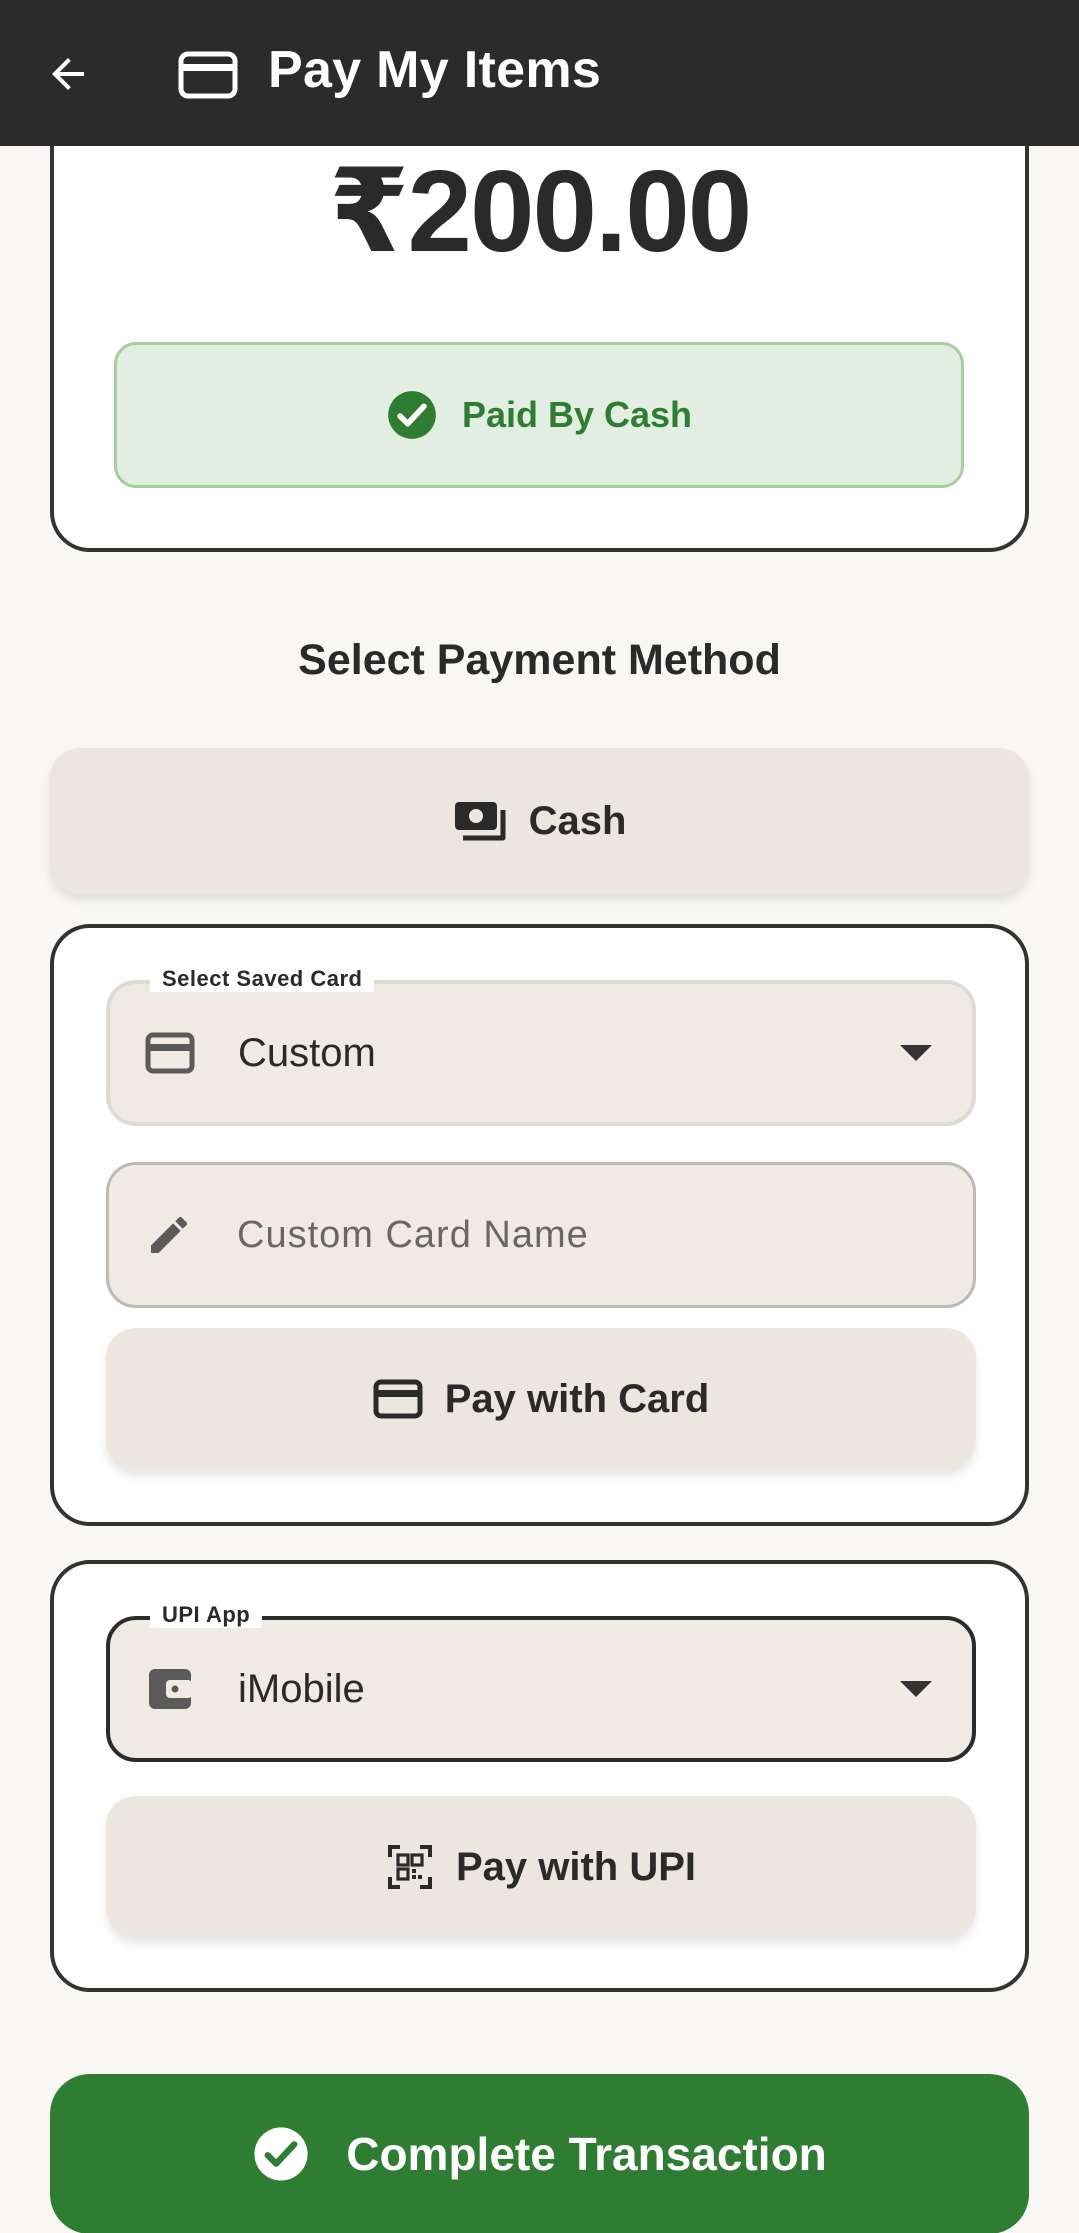  What do you see at coordinates (541, 1046) in the screenshot?
I see `saved-card-select: Select Saved Card Custom` at bounding box center [541, 1046].